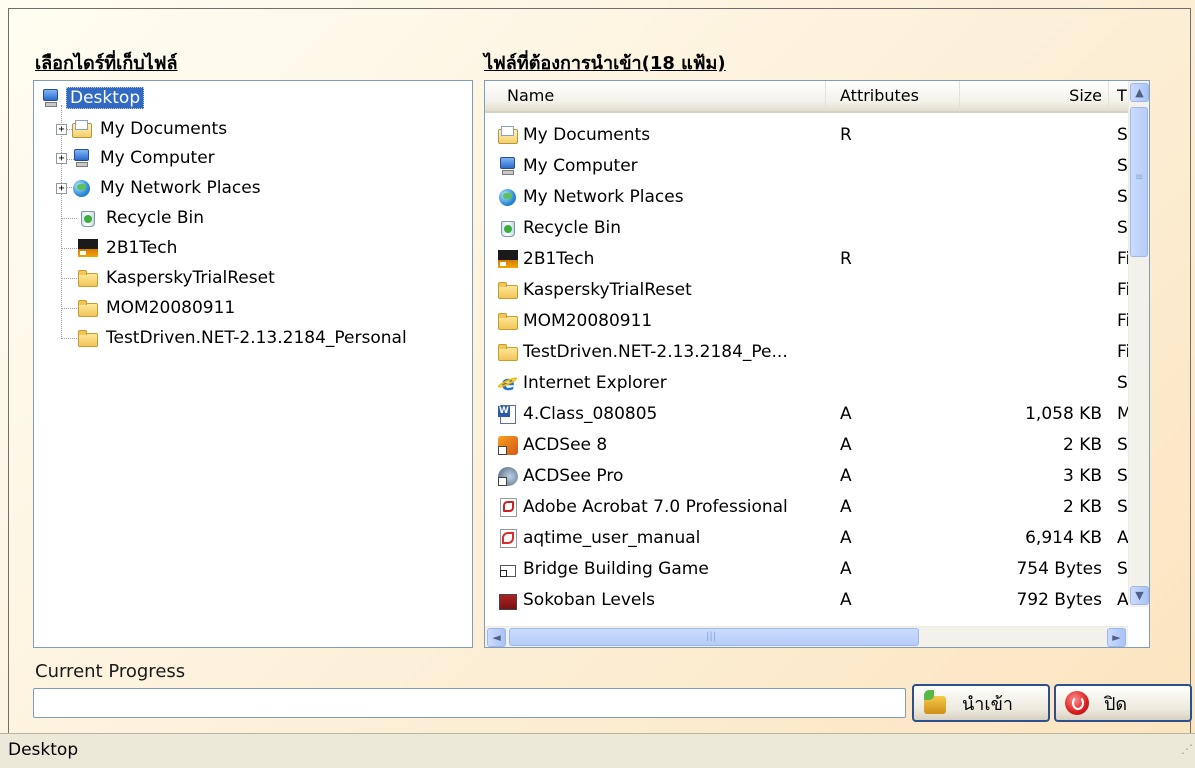  What do you see at coordinates (893, 96) in the screenshot?
I see `column-header-attributes: Attributes` at bounding box center [893, 96].